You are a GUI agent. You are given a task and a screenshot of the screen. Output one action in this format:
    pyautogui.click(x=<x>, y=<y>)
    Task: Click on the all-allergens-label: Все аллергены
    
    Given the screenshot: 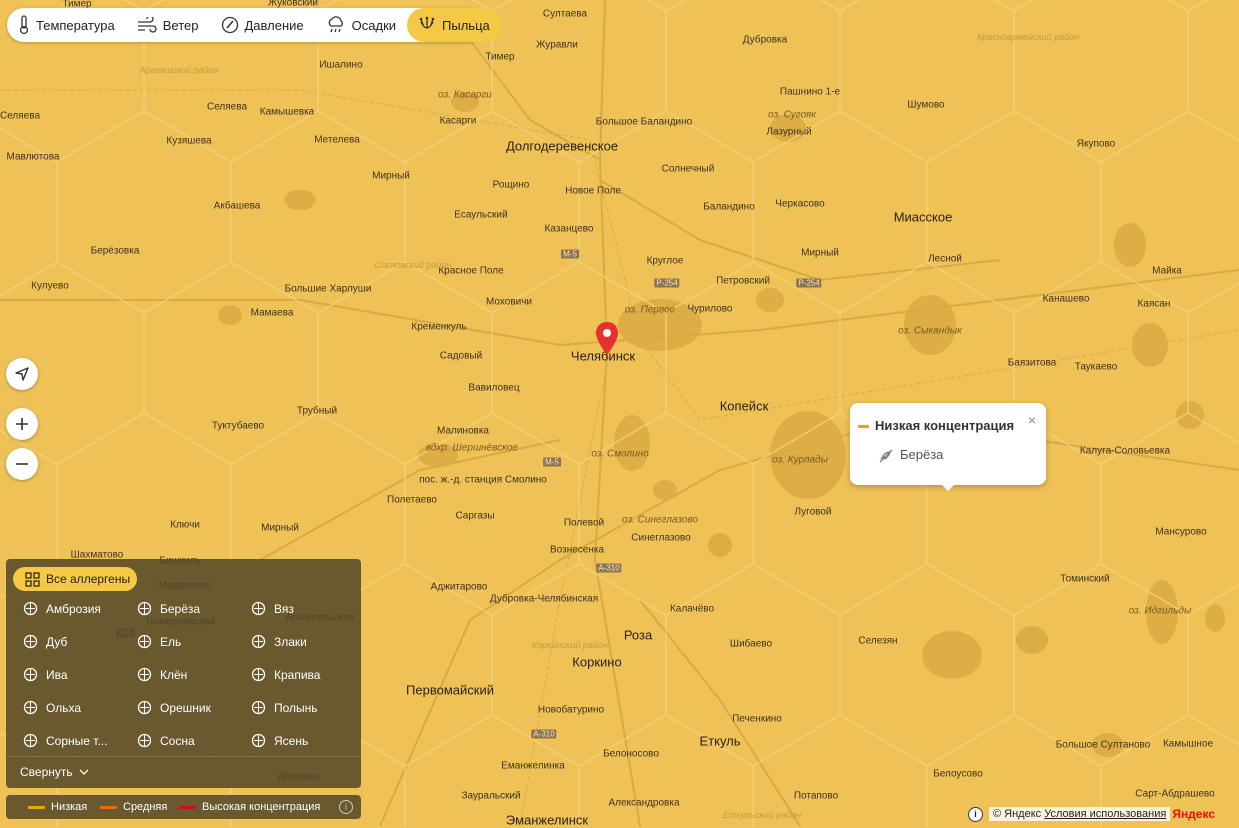 What is the action you would take?
    pyautogui.click(x=88, y=579)
    